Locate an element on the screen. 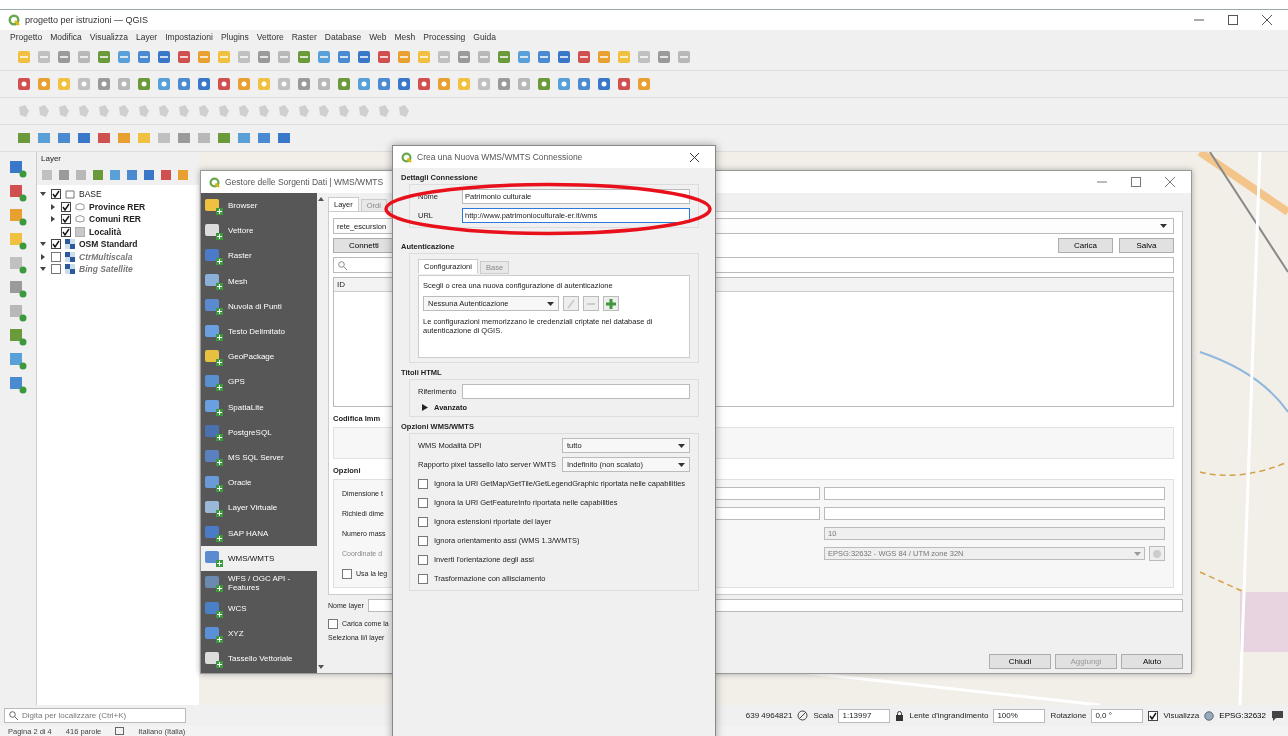 The height and width of the screenshot is (736, 1288). maximize-icon is located at coordinates (1136, 182).